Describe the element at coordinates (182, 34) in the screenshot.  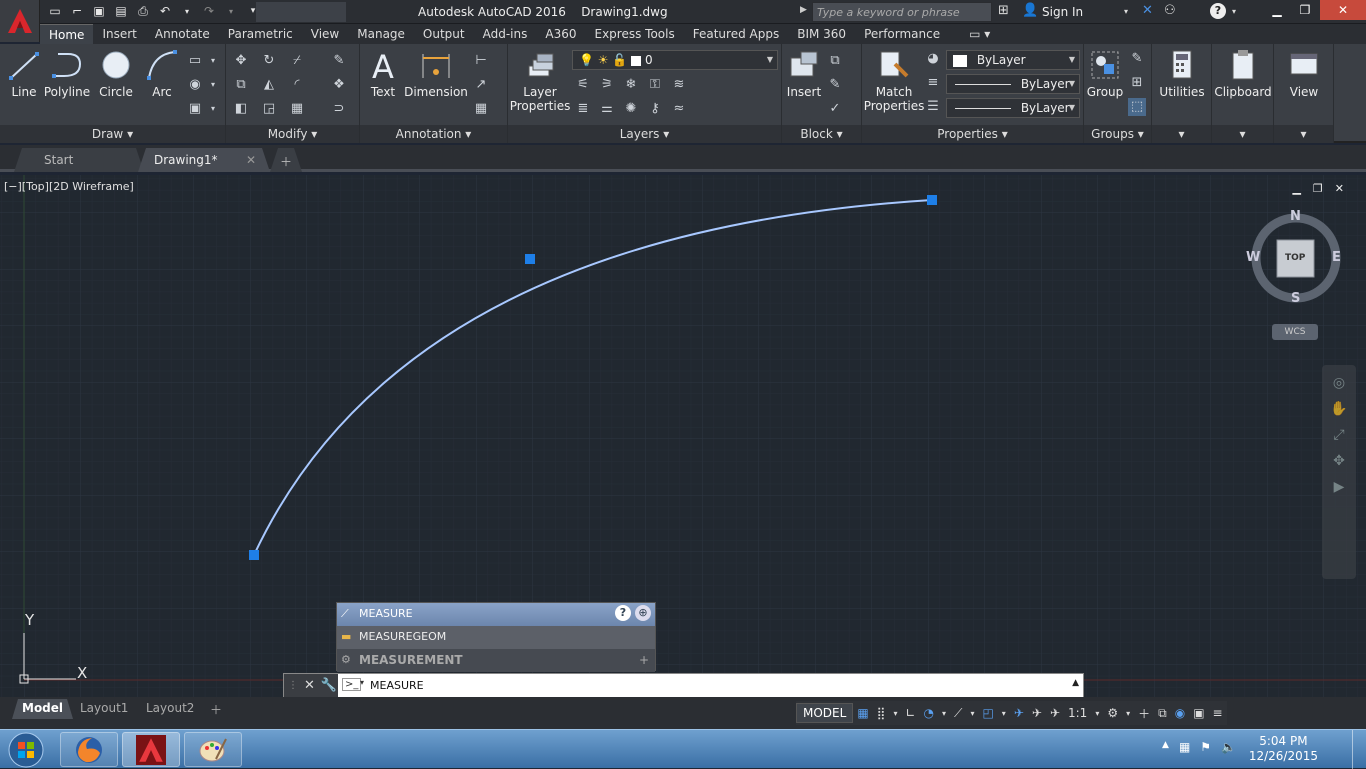
I see `tab-annotate: Annotate` at that location.